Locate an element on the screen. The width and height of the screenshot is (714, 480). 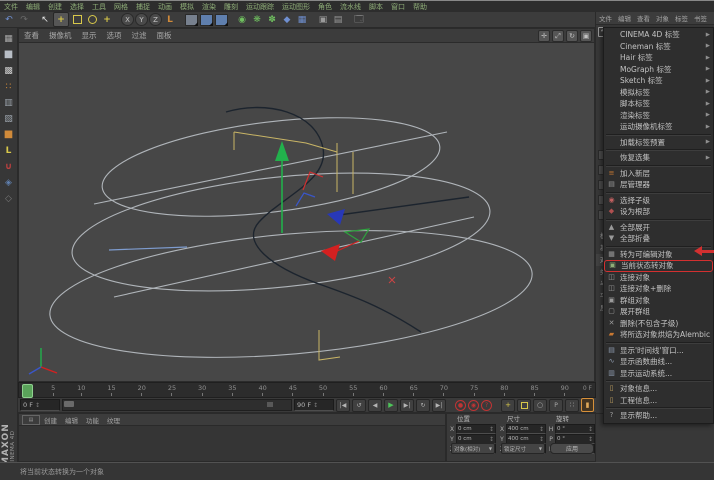
make-editable-icon: ▦ is located at coordinates (9, 38).